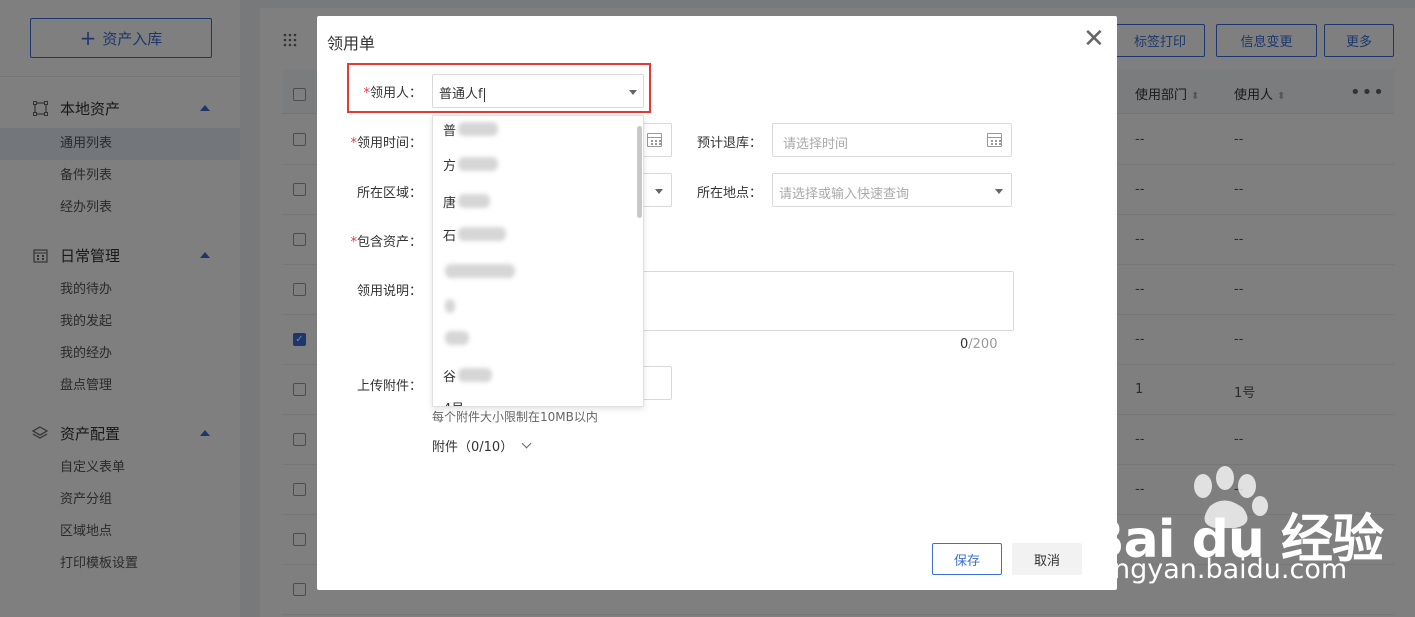  Describe the element at coordinates (475, 234) in the screenshot. I see `dropdown-option: 石` at that location.